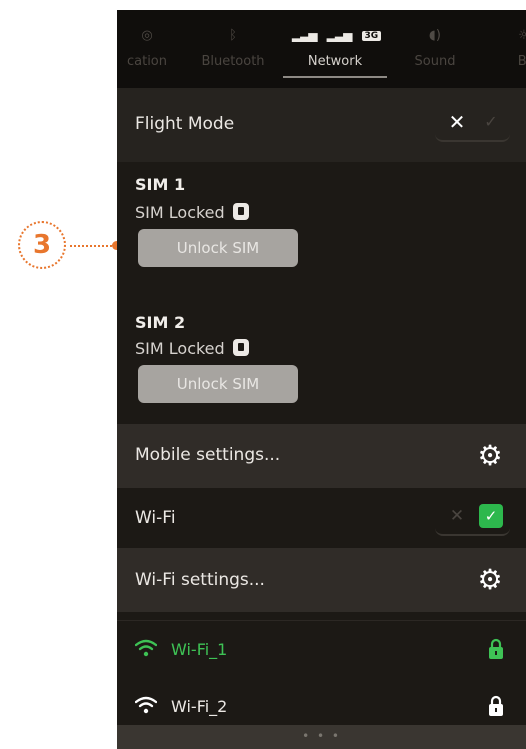 The width and height of the screenshot is (526, 749). Describe the element at coordinates (435, 35) in the screenshot. I see `speaker-icon: ◖)` at that location.